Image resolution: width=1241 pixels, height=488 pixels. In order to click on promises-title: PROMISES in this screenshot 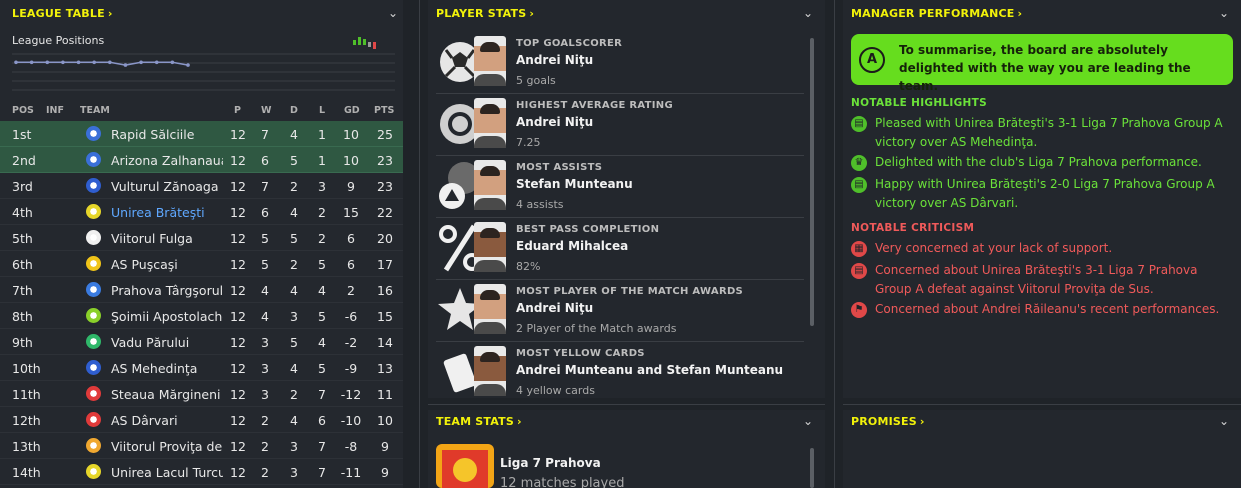, I will do `click(884, 421)`.